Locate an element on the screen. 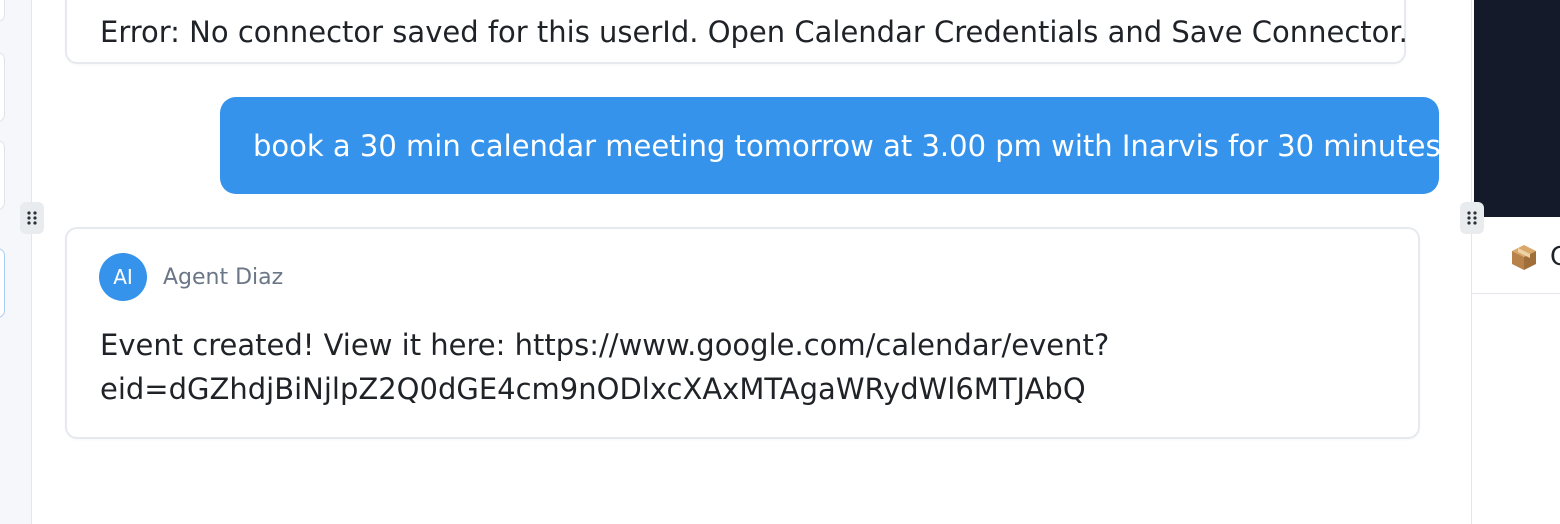 Image resolution: width=1560 pixels, height=524 pixels. left-sidebar-tab-active is located at coordinates (2, 283).